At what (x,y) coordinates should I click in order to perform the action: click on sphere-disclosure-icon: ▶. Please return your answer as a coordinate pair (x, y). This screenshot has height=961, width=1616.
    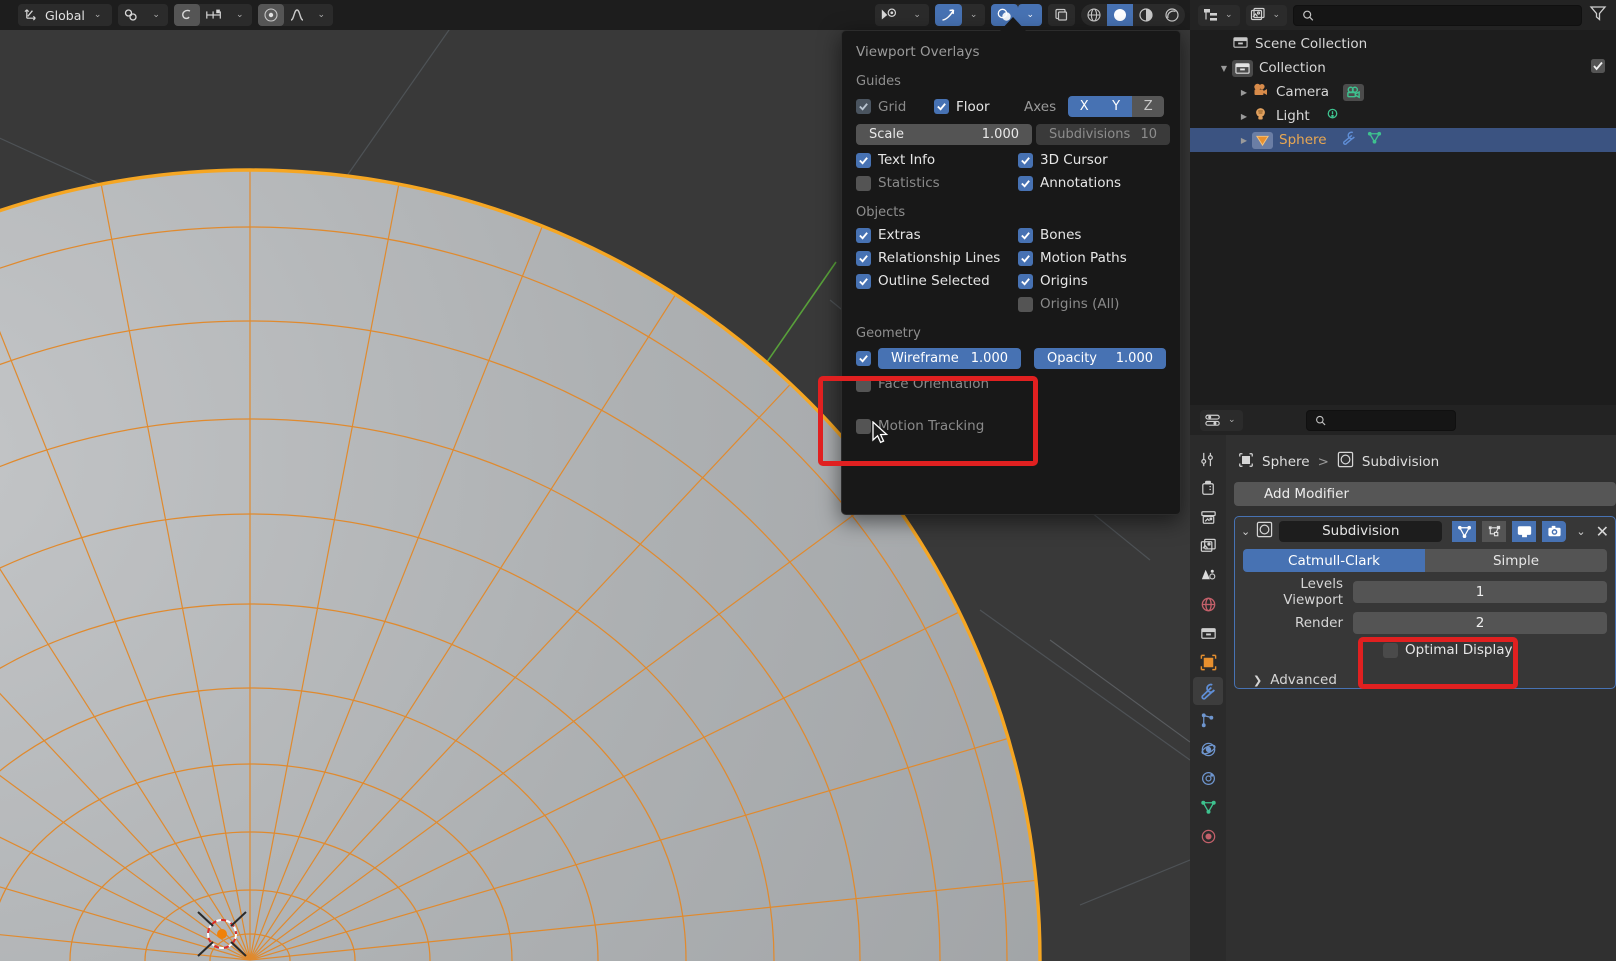
    Looking at the image, I should click on (1244, 140).